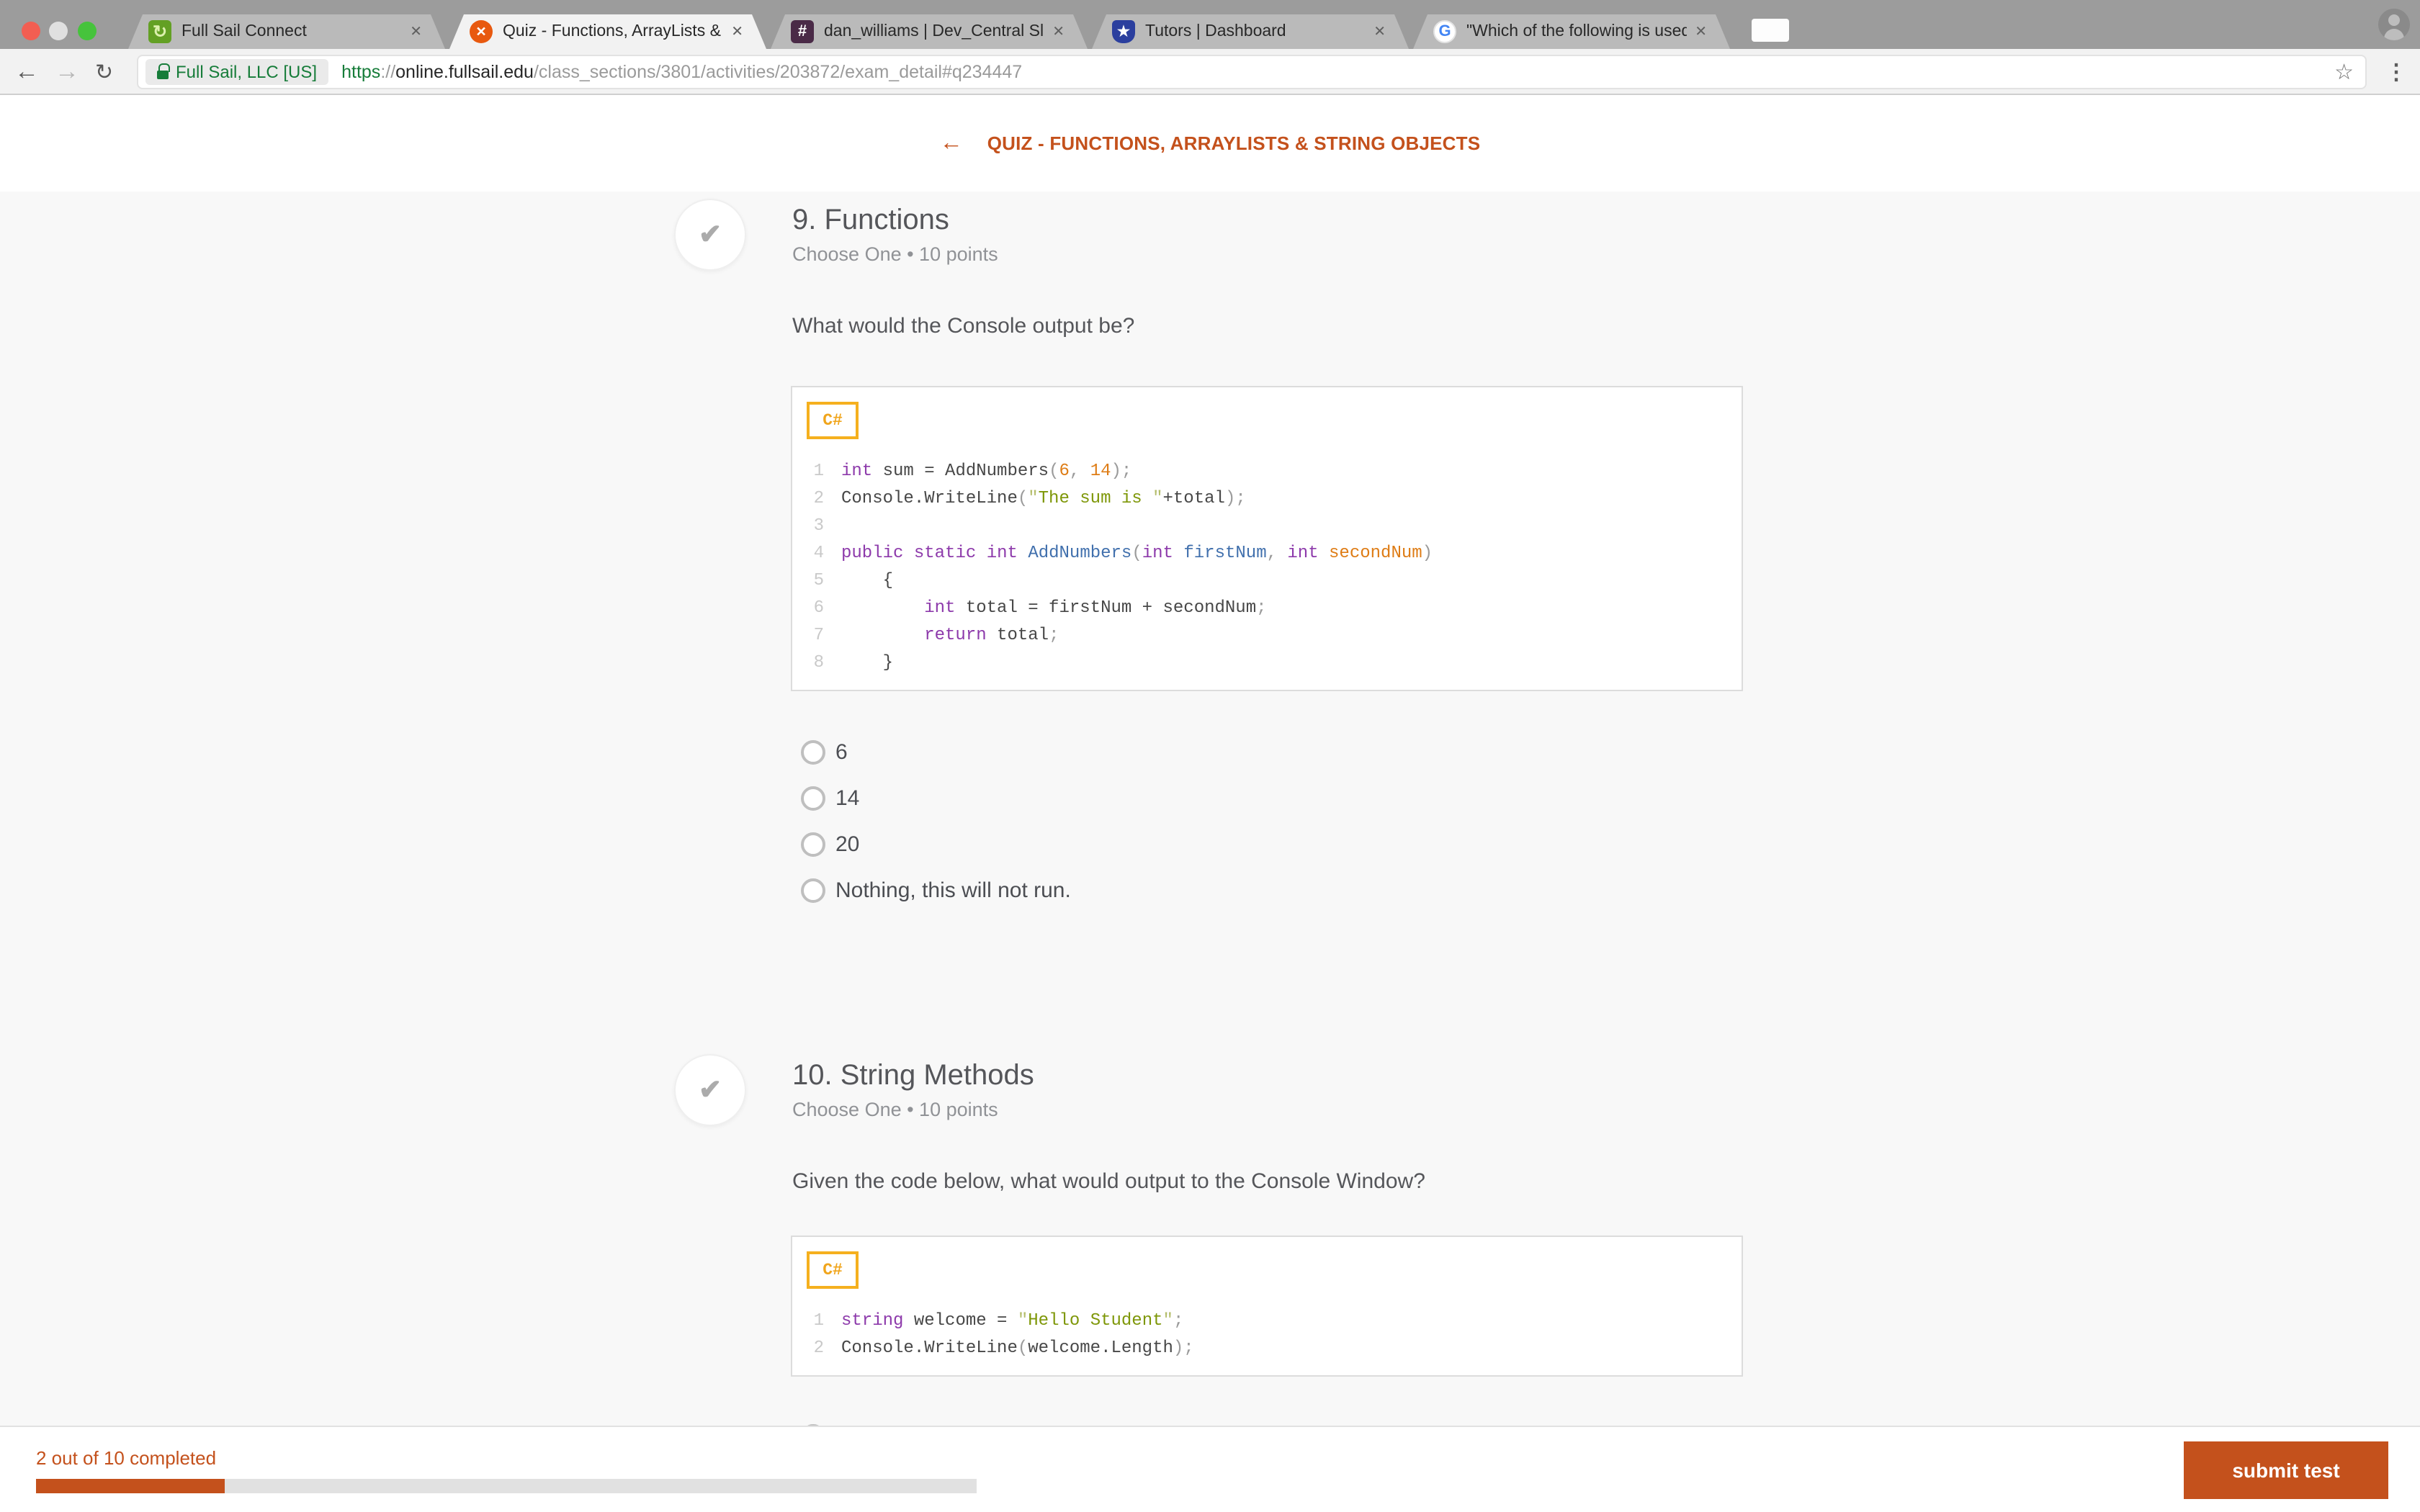 The height and width of the screenshot is (1512, 2420). I want to click on browser-tab: ✕ Quiz - Functions, ArrayLists & ✕, so click(607, 31).